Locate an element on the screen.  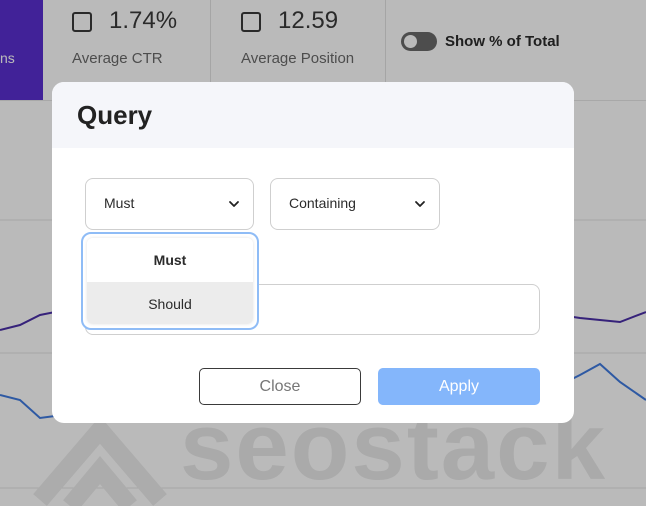
match-type-dropdown: Must Should is located at coordinates (170, 281).